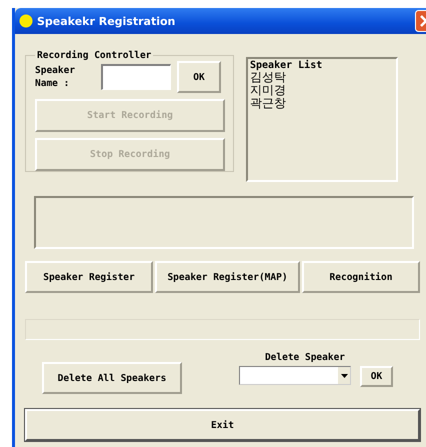  I want to click on delete-speaker-label: Delete Speaker, so click(305, 357).